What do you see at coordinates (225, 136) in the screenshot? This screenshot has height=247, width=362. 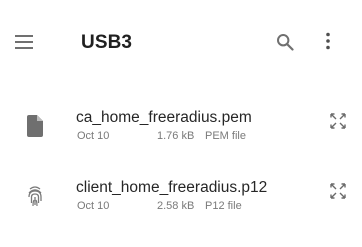 I see `file-type: PEM file` at bounding box center [225, 136].